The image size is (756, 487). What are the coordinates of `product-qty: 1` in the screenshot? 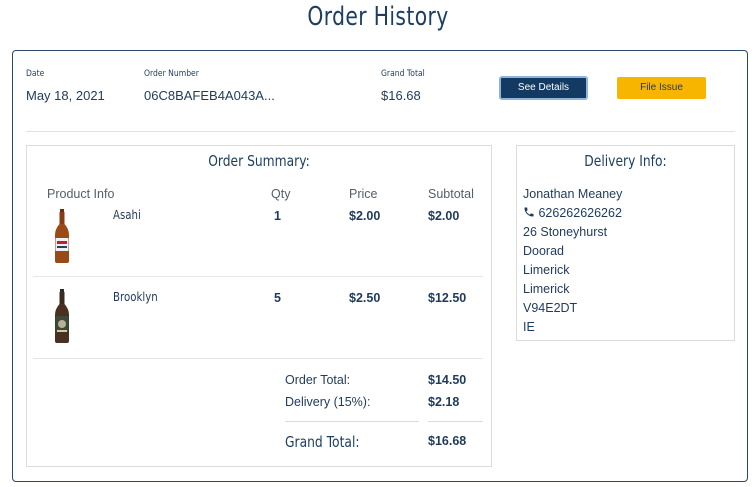 It's located at (277, 216).